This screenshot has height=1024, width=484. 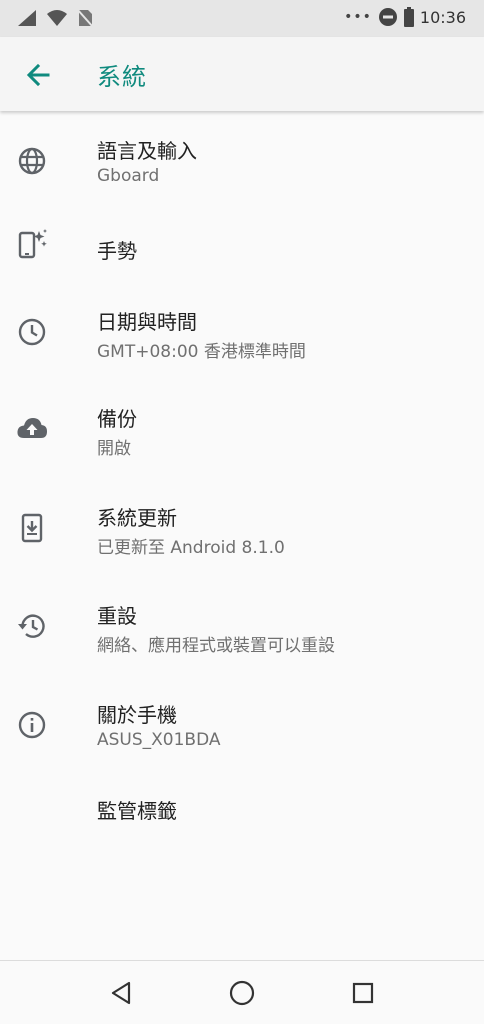 What do you see at coordinates (38, 75) in the screenshot?
I see `back-arrow-icon` at bounding box center [38, 75].